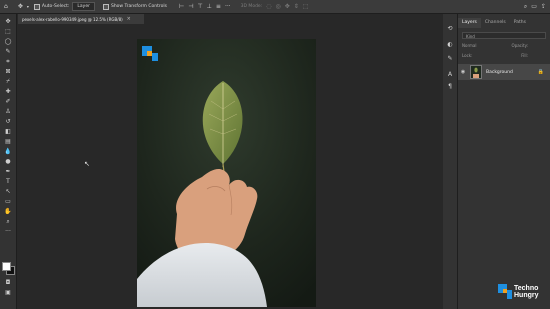  What do you see at coordinates (8, 81) in the screenshot?
I see `eyedropper-tool-icon: ⌿` at bounding box center [8, 81].